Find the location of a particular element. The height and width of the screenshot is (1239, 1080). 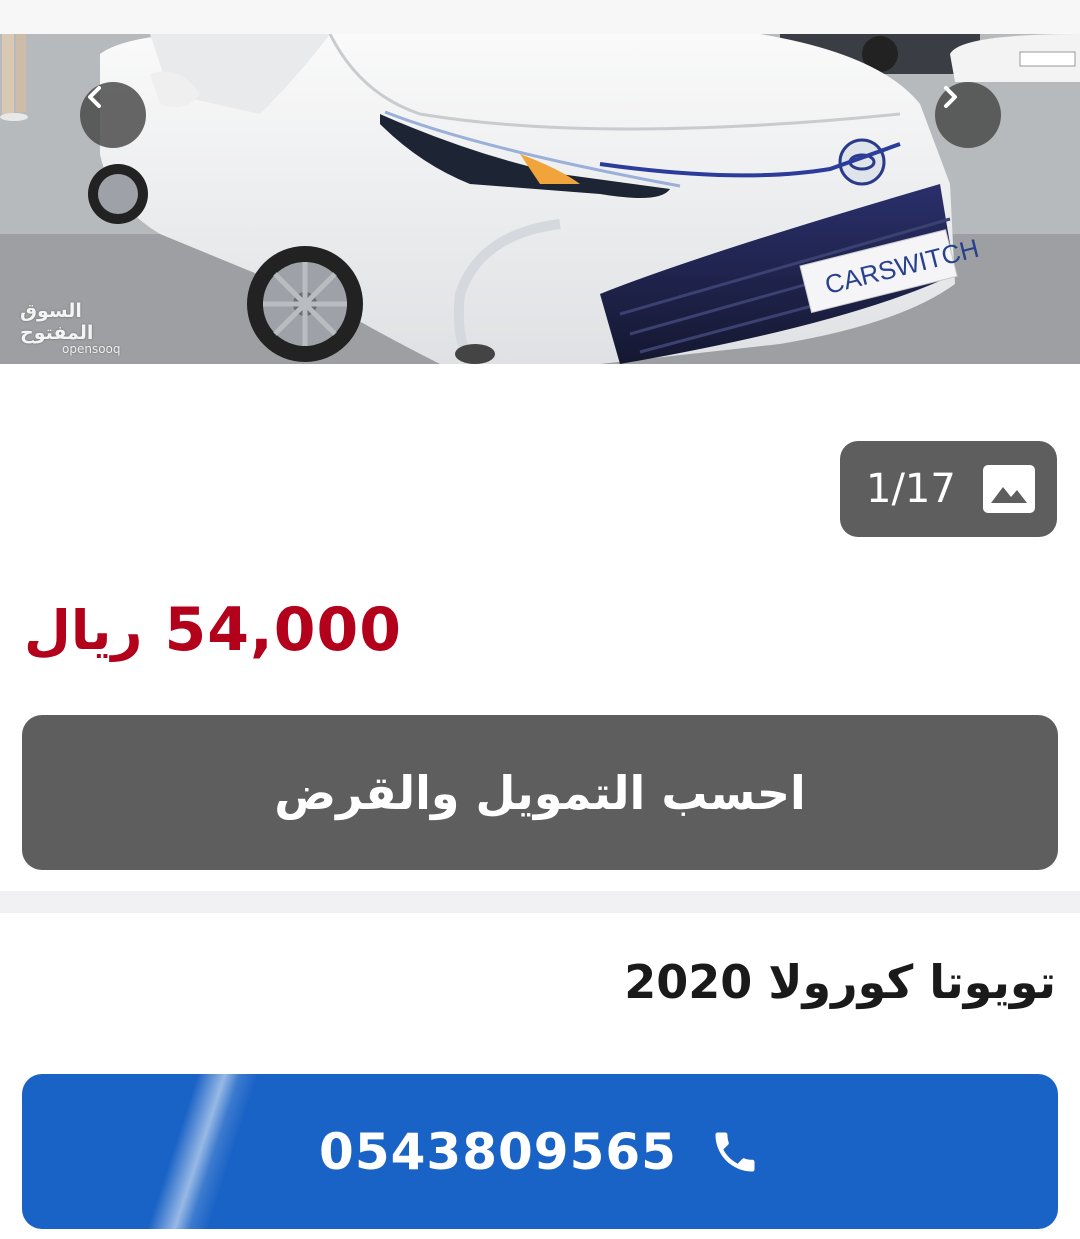

watermark-latin: opensooq is located at coordinates (91, 349).